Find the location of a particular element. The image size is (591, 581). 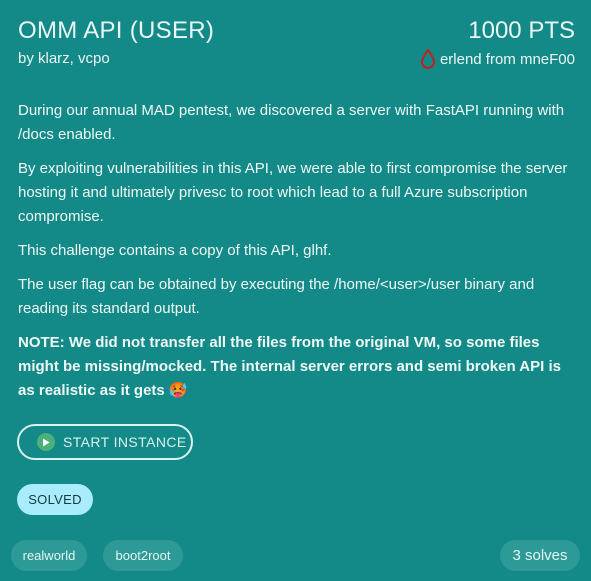

solved-badge: SOLVED is located at coordinates (55, 499).